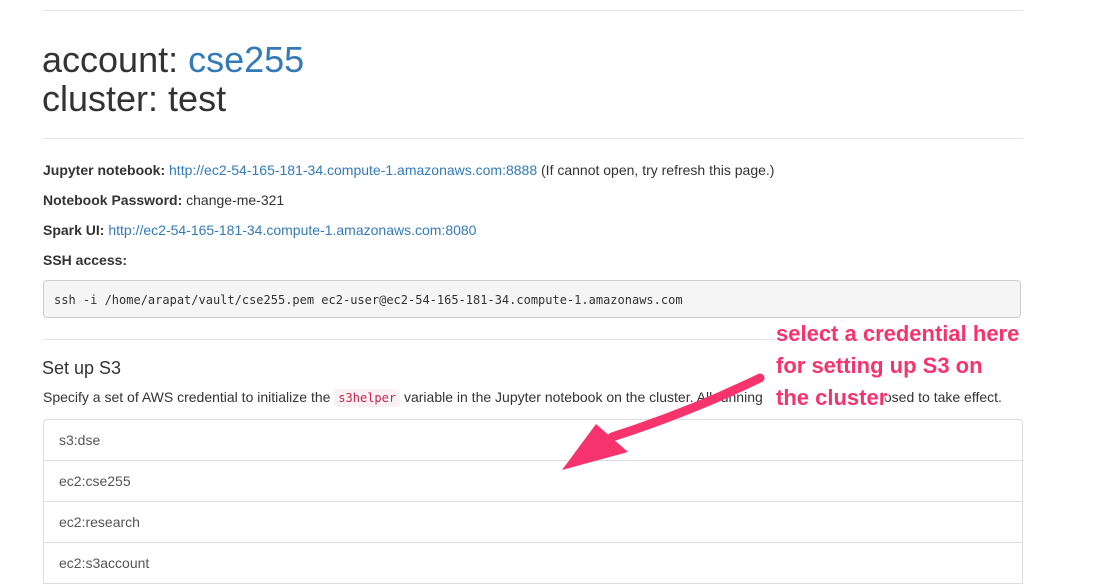  Describe the element at coordinates (658, 170) in the screenshot. I see `jupyter-note: (If cannot open, try refresh this page.)` at that location.